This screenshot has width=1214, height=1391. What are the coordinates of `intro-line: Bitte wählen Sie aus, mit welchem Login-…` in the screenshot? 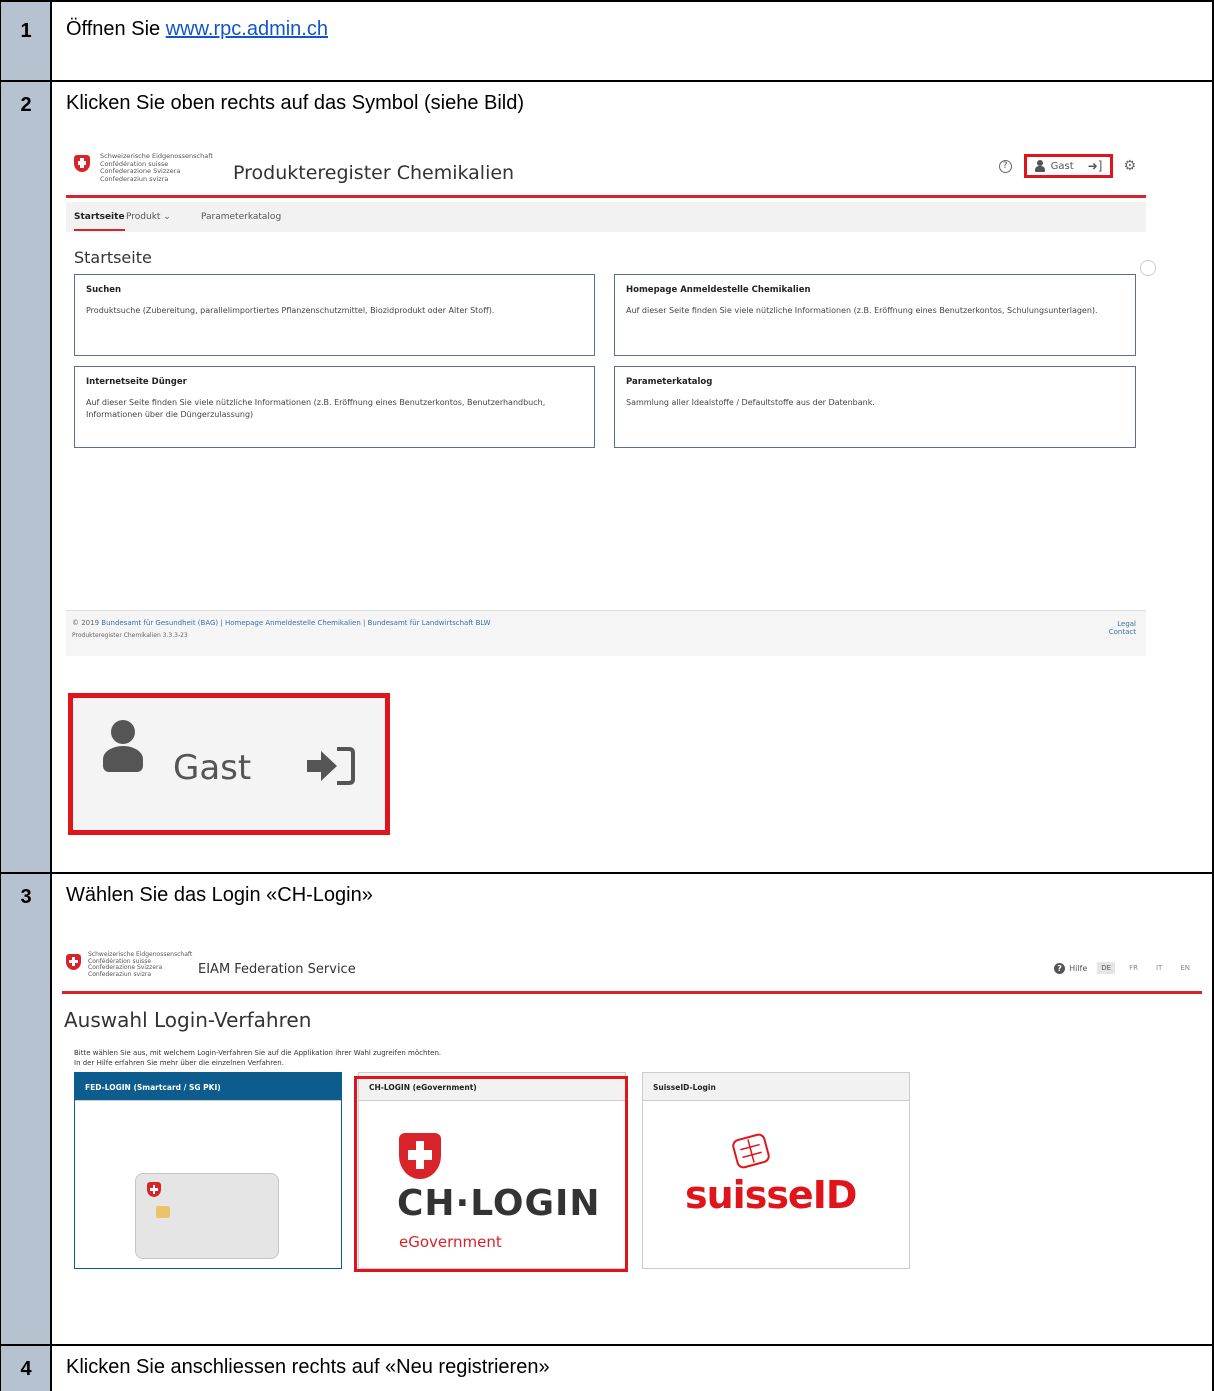 It's located at (258, 1053).